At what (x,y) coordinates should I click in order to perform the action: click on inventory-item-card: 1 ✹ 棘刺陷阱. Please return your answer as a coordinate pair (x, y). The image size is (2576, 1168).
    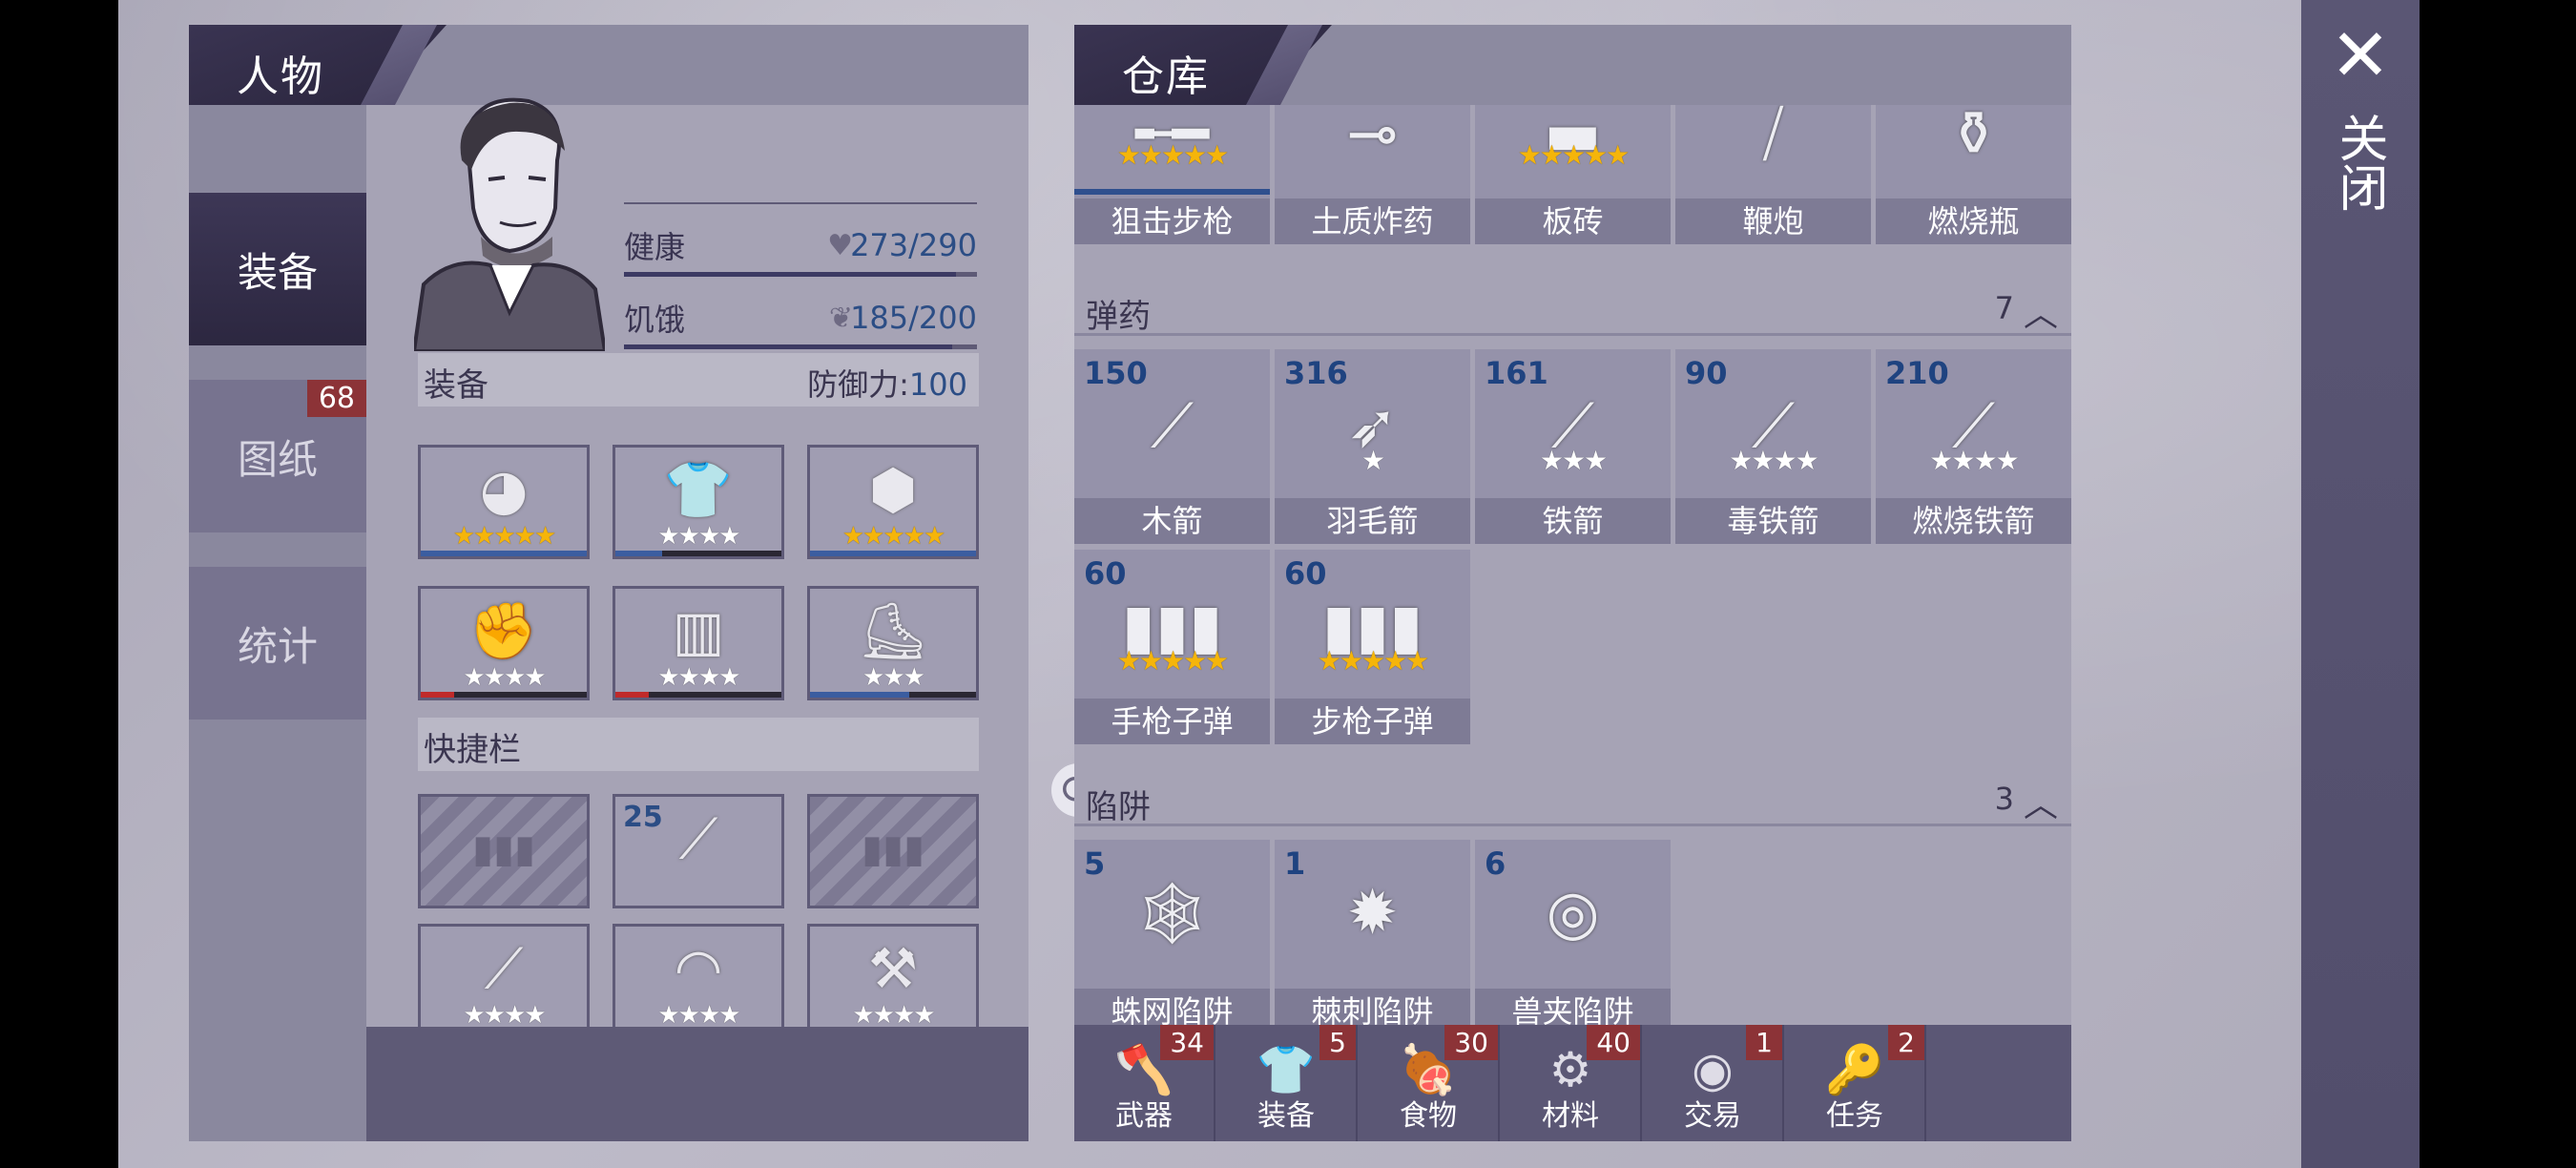
    Looking at the image, I should click on (1372, 937).